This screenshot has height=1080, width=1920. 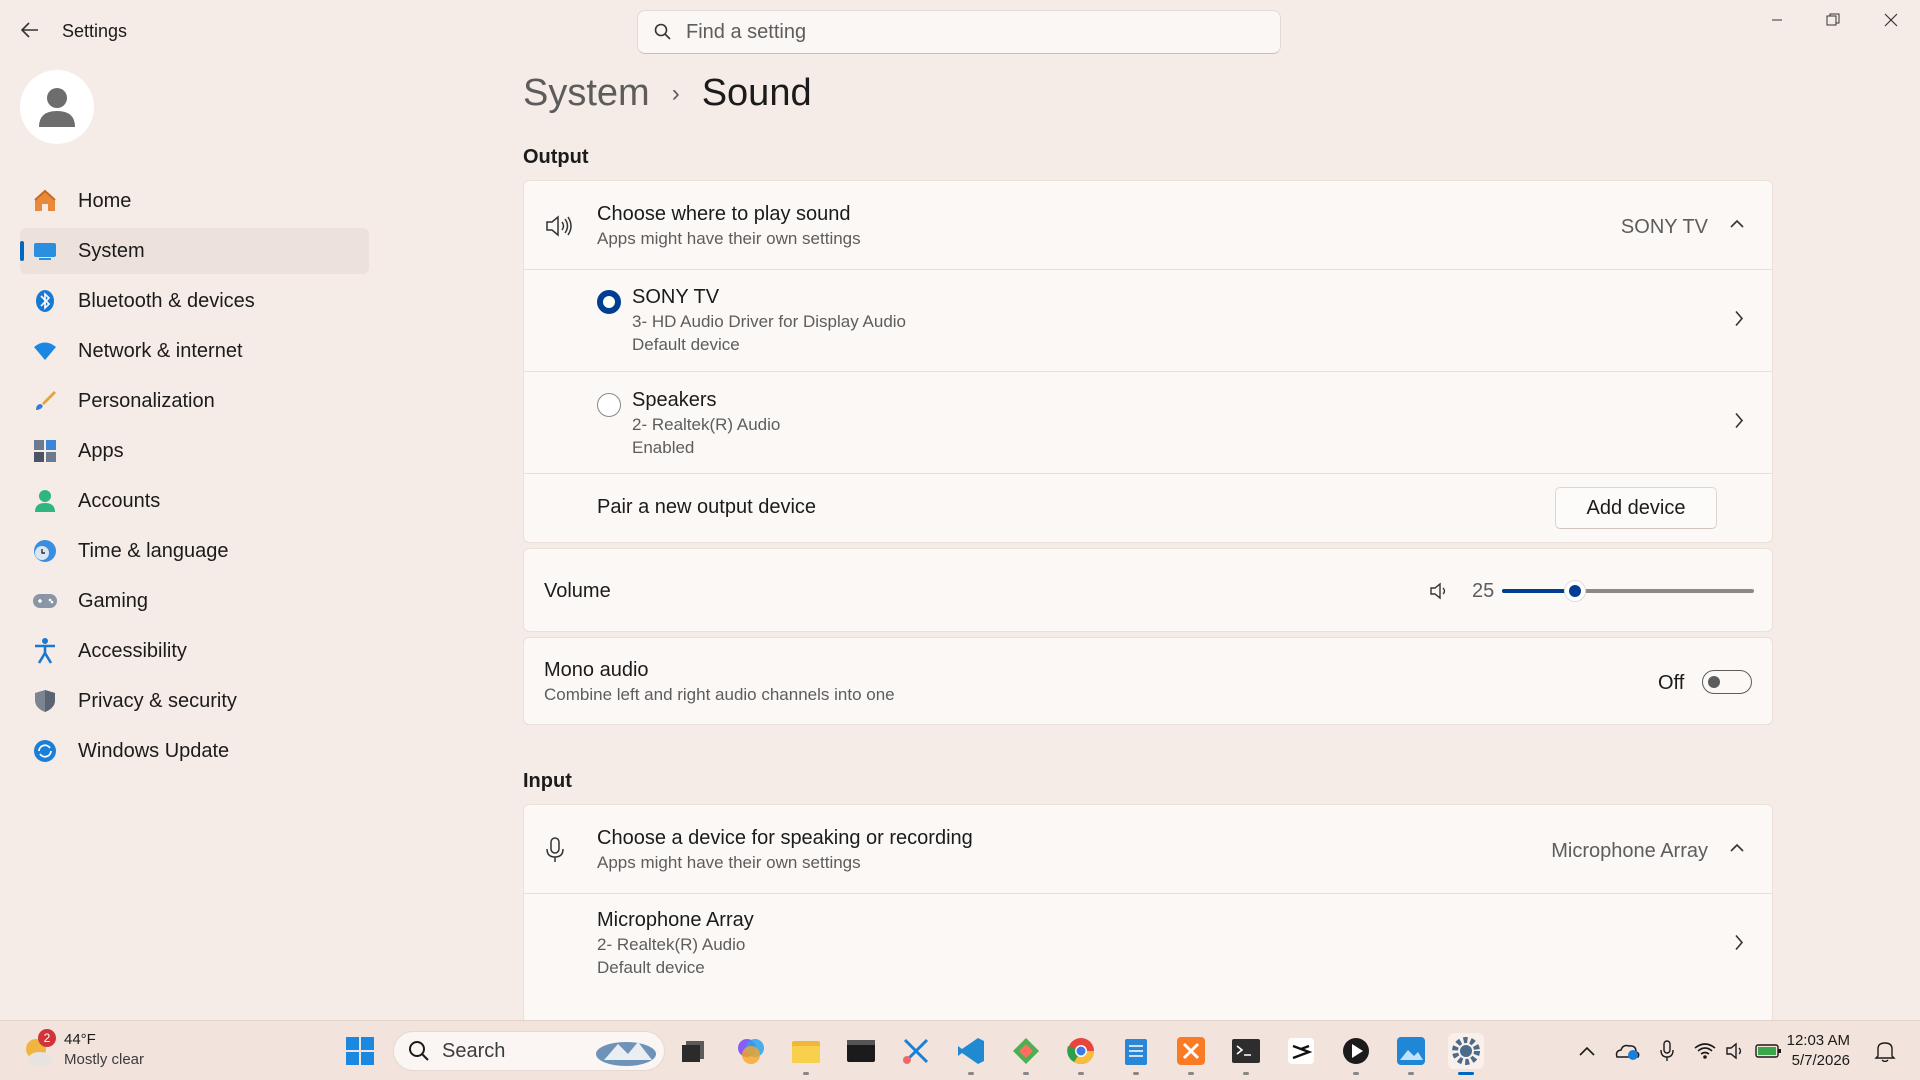 I want to click on volume-label: Volume, so click(x=577, y=591).